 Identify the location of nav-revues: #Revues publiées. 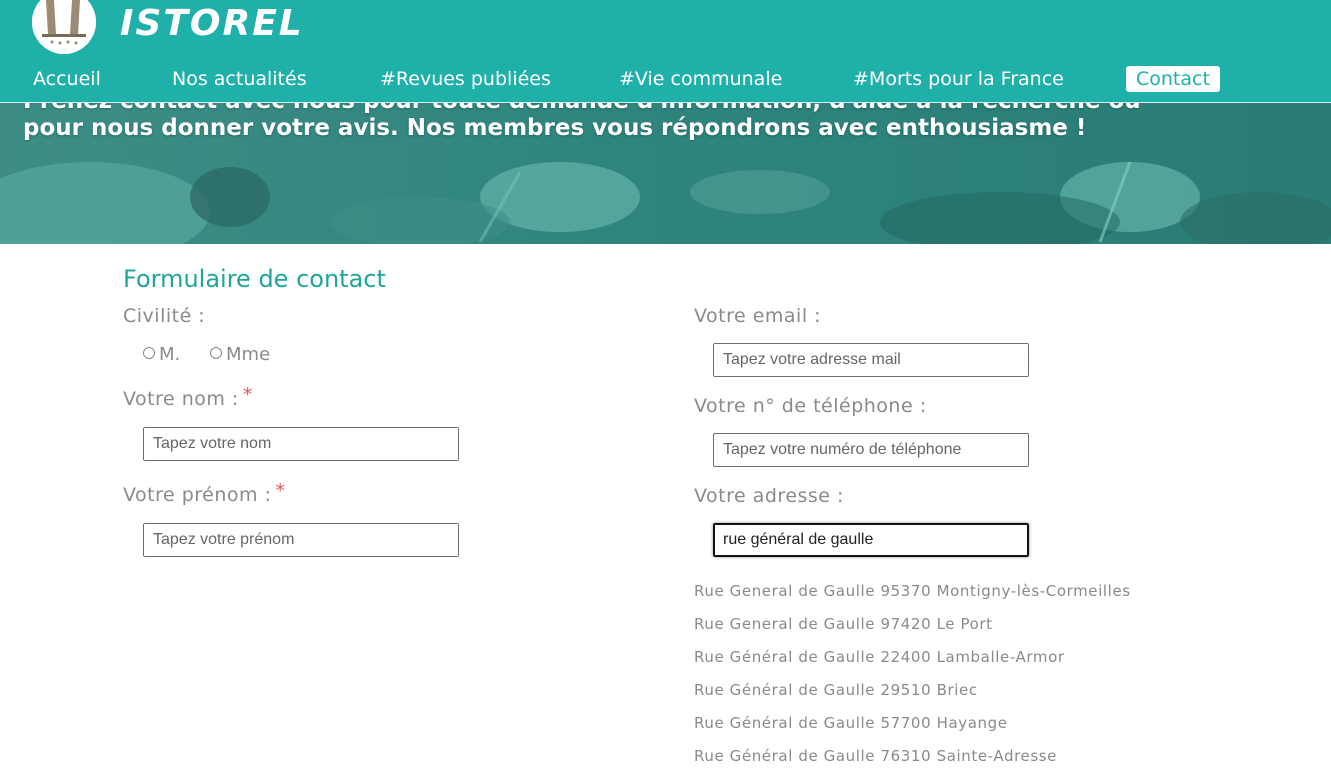
(465, 79).